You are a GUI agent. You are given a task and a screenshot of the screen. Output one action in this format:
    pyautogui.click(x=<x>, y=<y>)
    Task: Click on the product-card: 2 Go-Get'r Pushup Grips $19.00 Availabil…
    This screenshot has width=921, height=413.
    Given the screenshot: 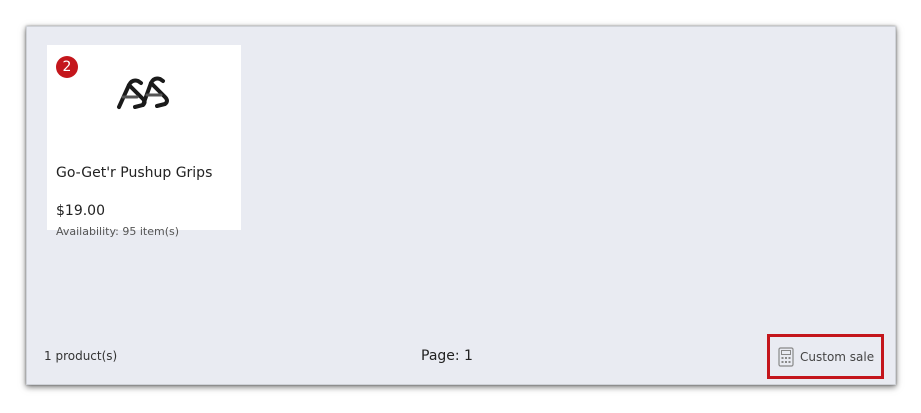 What is the action you would take?
    pyautogui.click(x=144, y=141)
    